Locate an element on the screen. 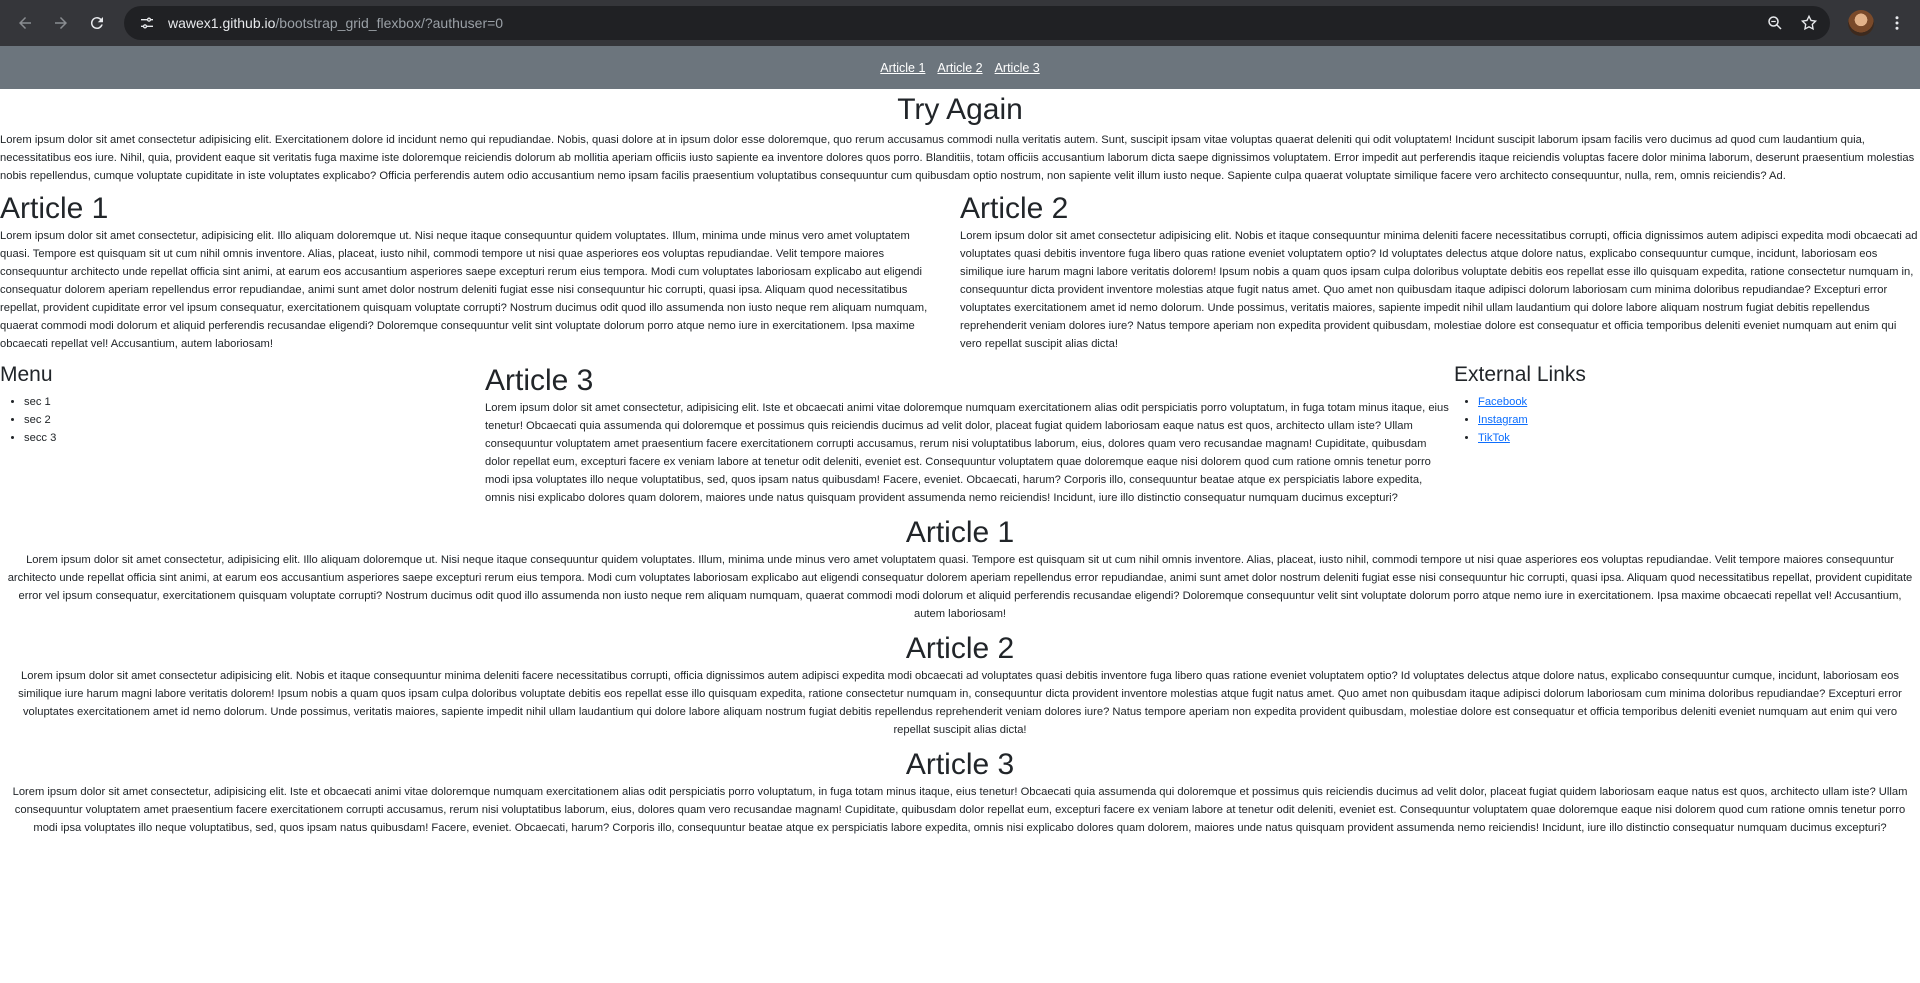 Image resolution: width=1920 pixels, height=983 pixels. url-path: /bootstrap_grid_flexbox/?authuser=0 is located at coordinates (389, 23).